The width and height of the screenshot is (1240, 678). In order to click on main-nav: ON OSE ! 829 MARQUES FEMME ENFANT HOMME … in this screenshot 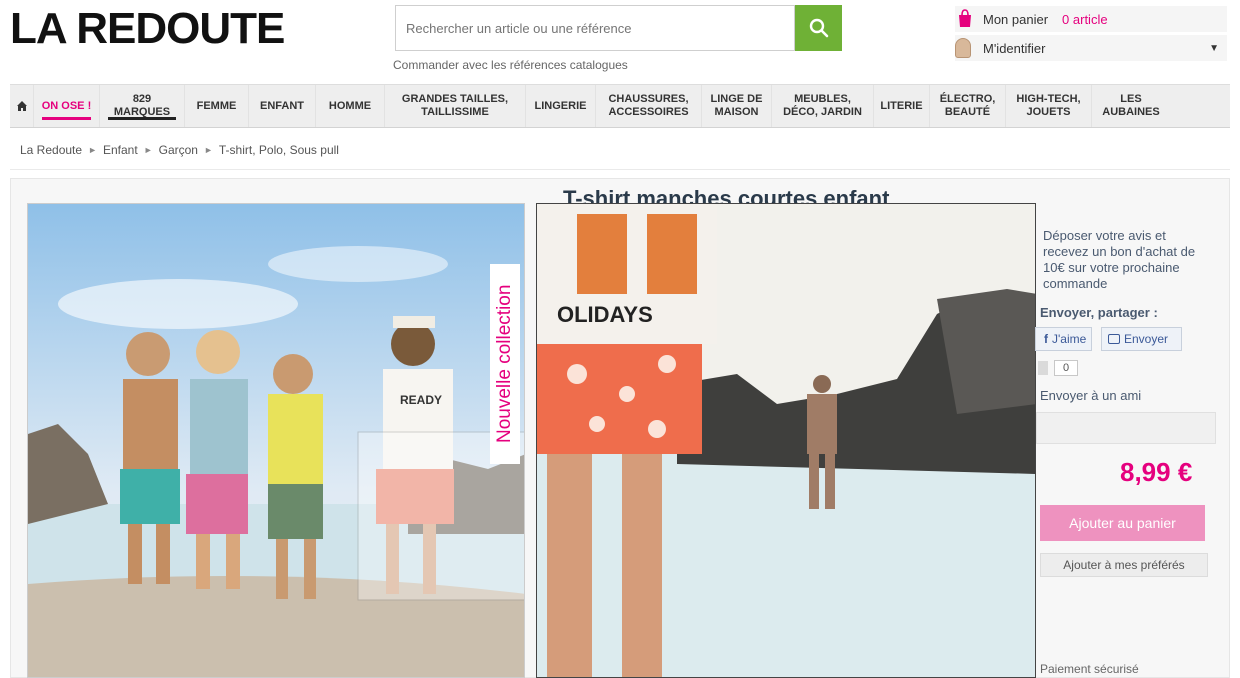, I will do `click(620, 106)`.